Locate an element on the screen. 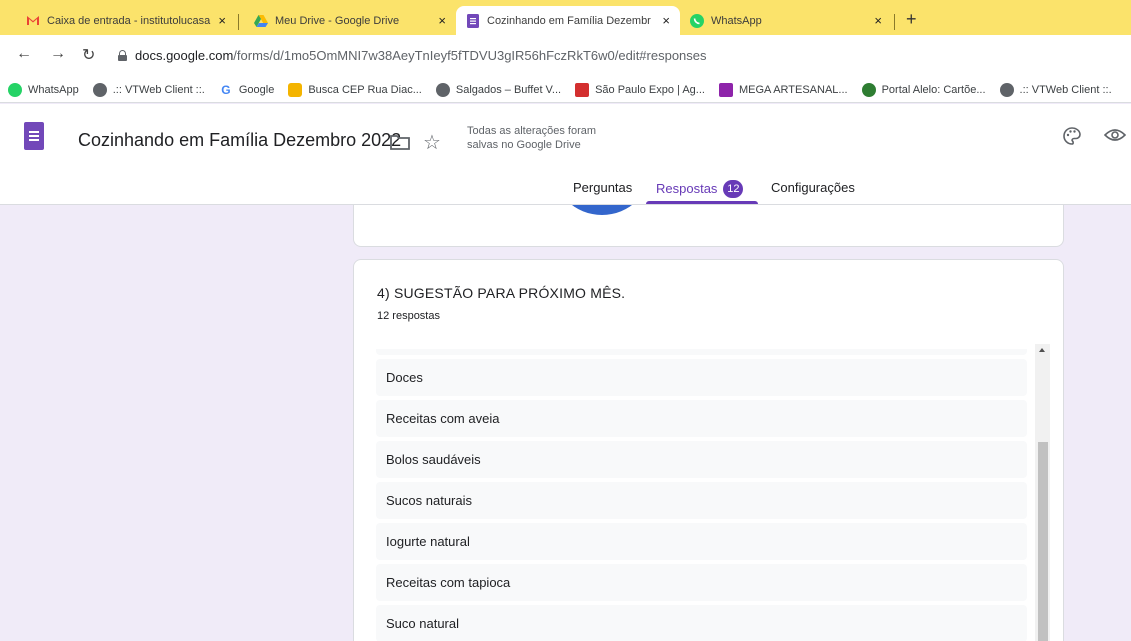 The height and width of the screenshot is (641, 1131). forward-arrow-icon: → is located at coordinates (58, 54).